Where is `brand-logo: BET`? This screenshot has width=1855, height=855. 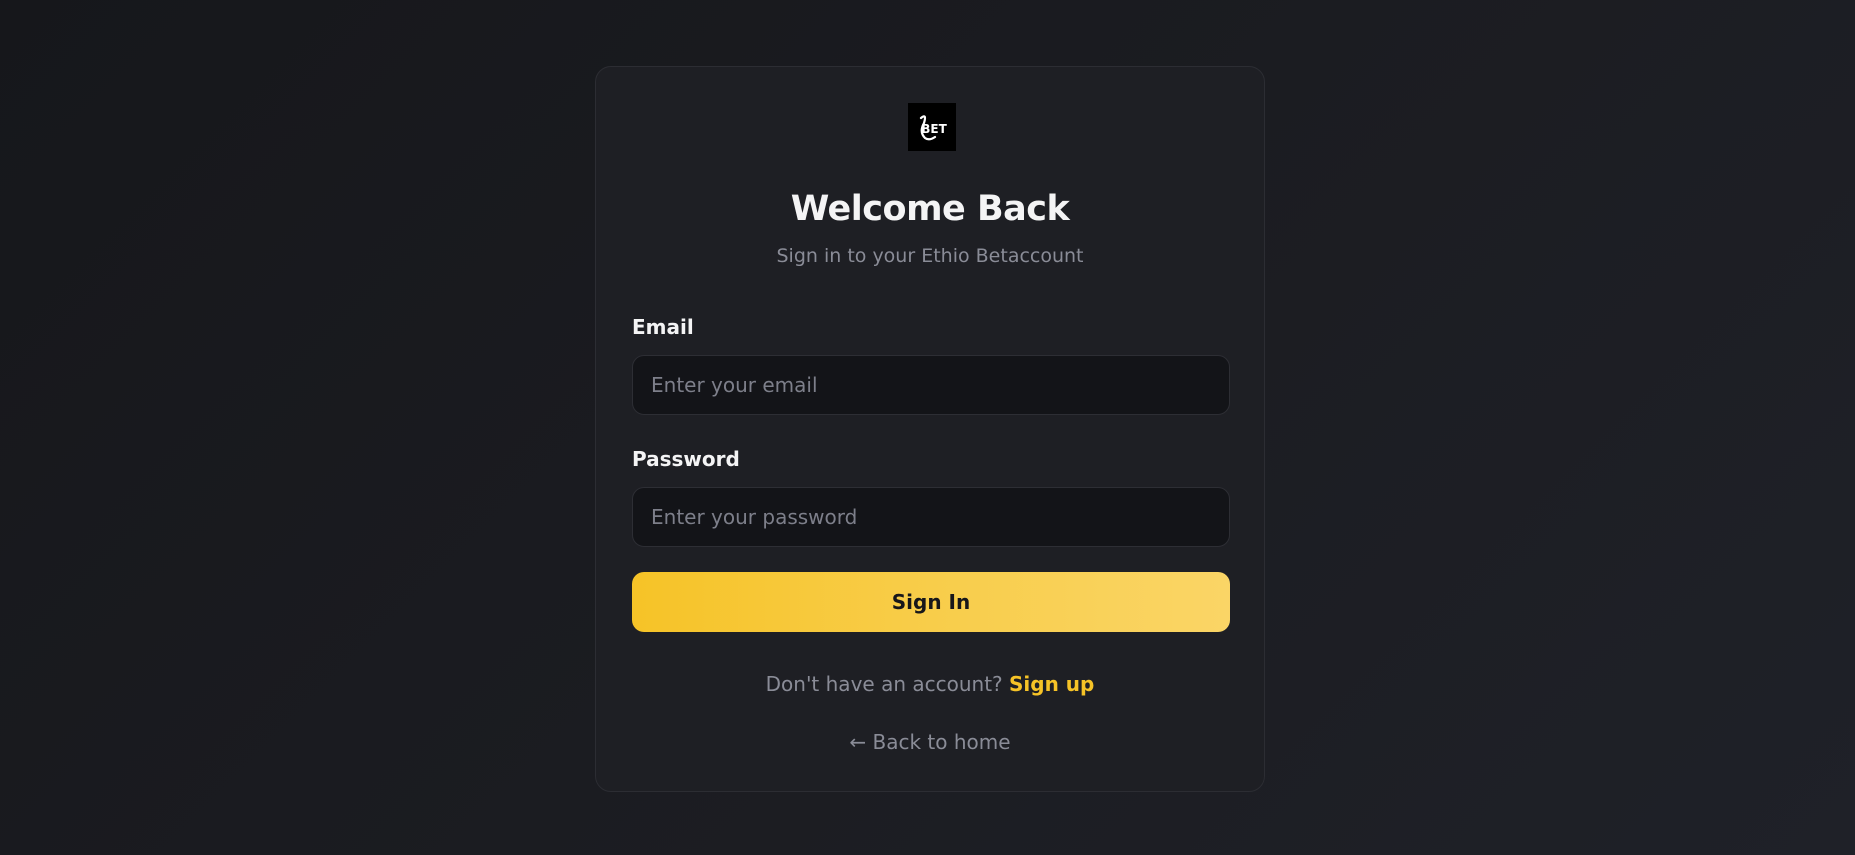 brand-logo: BET is located at coordinates (932, 127).